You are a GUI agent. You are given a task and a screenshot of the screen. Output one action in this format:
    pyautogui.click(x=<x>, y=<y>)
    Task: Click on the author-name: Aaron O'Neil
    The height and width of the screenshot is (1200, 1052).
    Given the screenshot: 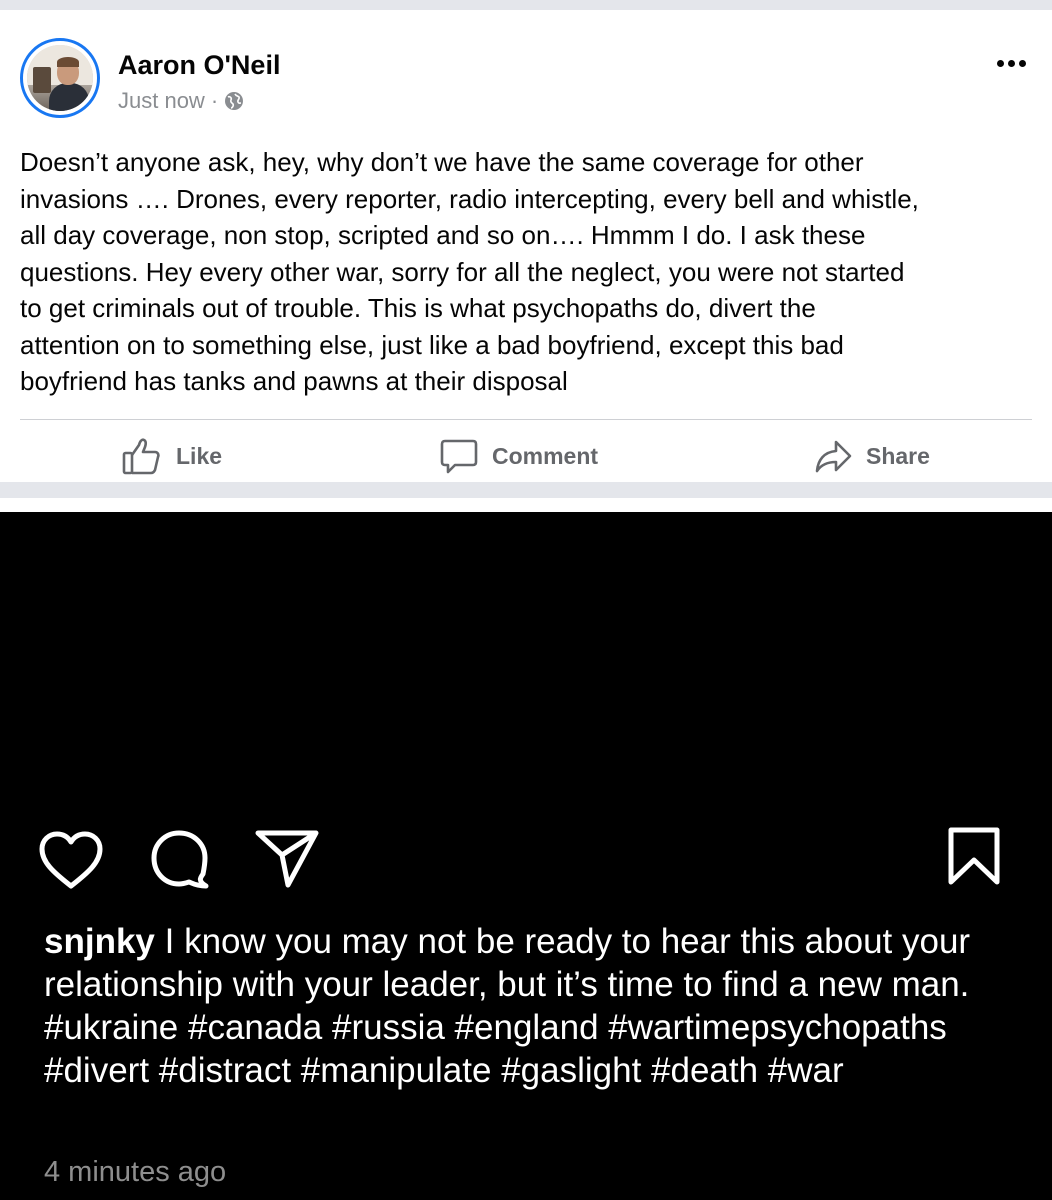 What is the action you would take?
    pyautogui.click(x=199, y=65)
    